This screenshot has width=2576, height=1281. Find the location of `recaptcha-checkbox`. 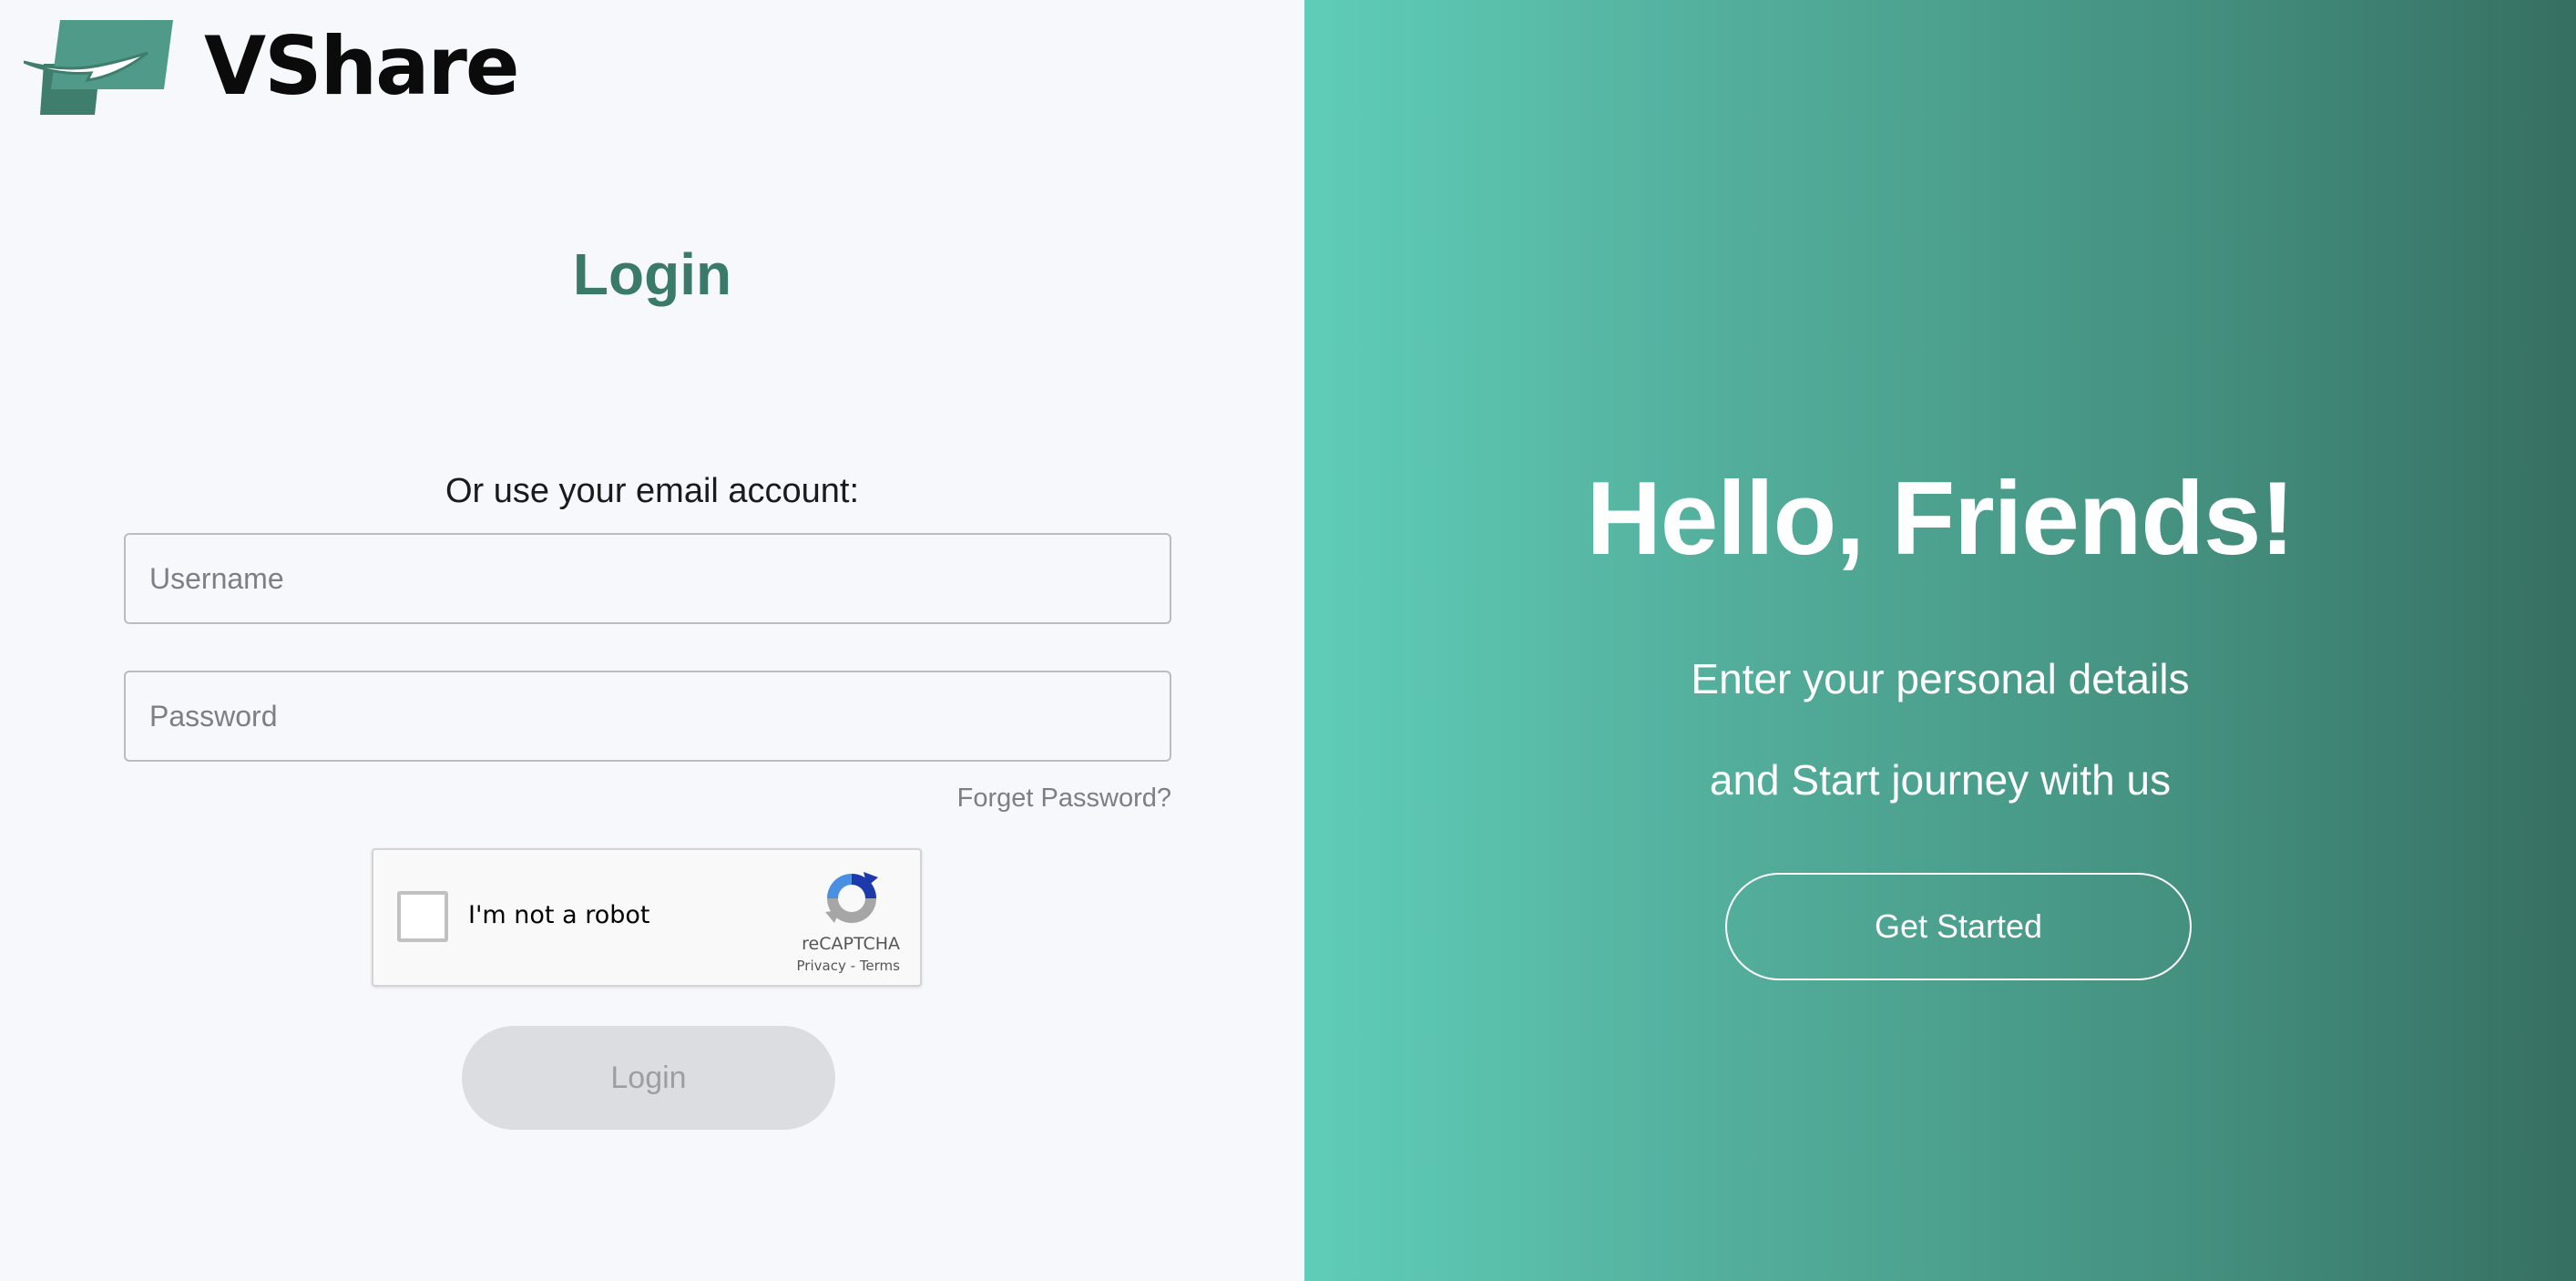

recaptcha-checkbox is located at coordinates (422, 917).